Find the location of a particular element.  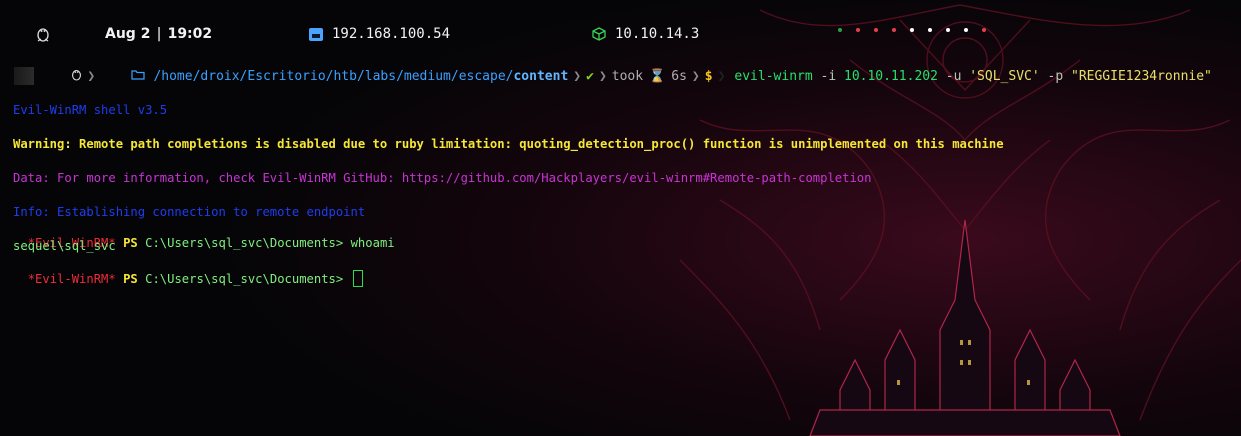

vpn-ip-widget: 10.10.14.3 is located at coordinates (645, 34).